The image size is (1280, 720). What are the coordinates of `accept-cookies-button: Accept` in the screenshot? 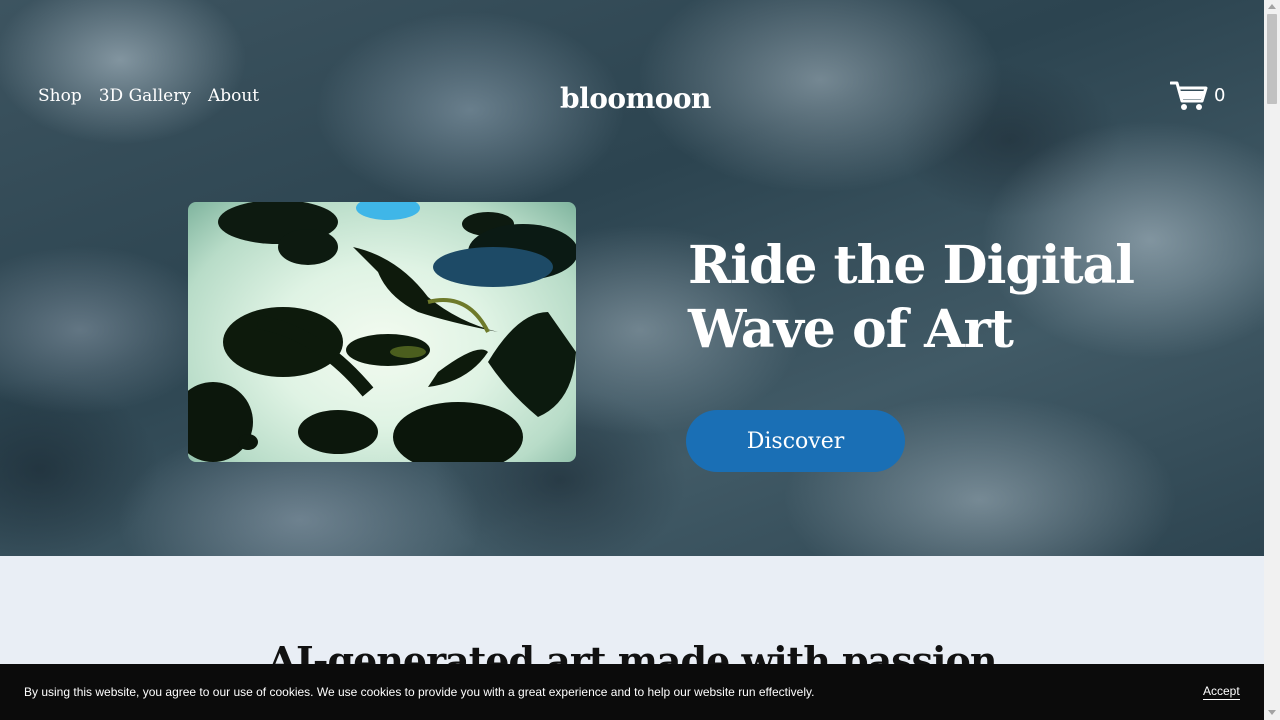 It's located at (1221, 691).